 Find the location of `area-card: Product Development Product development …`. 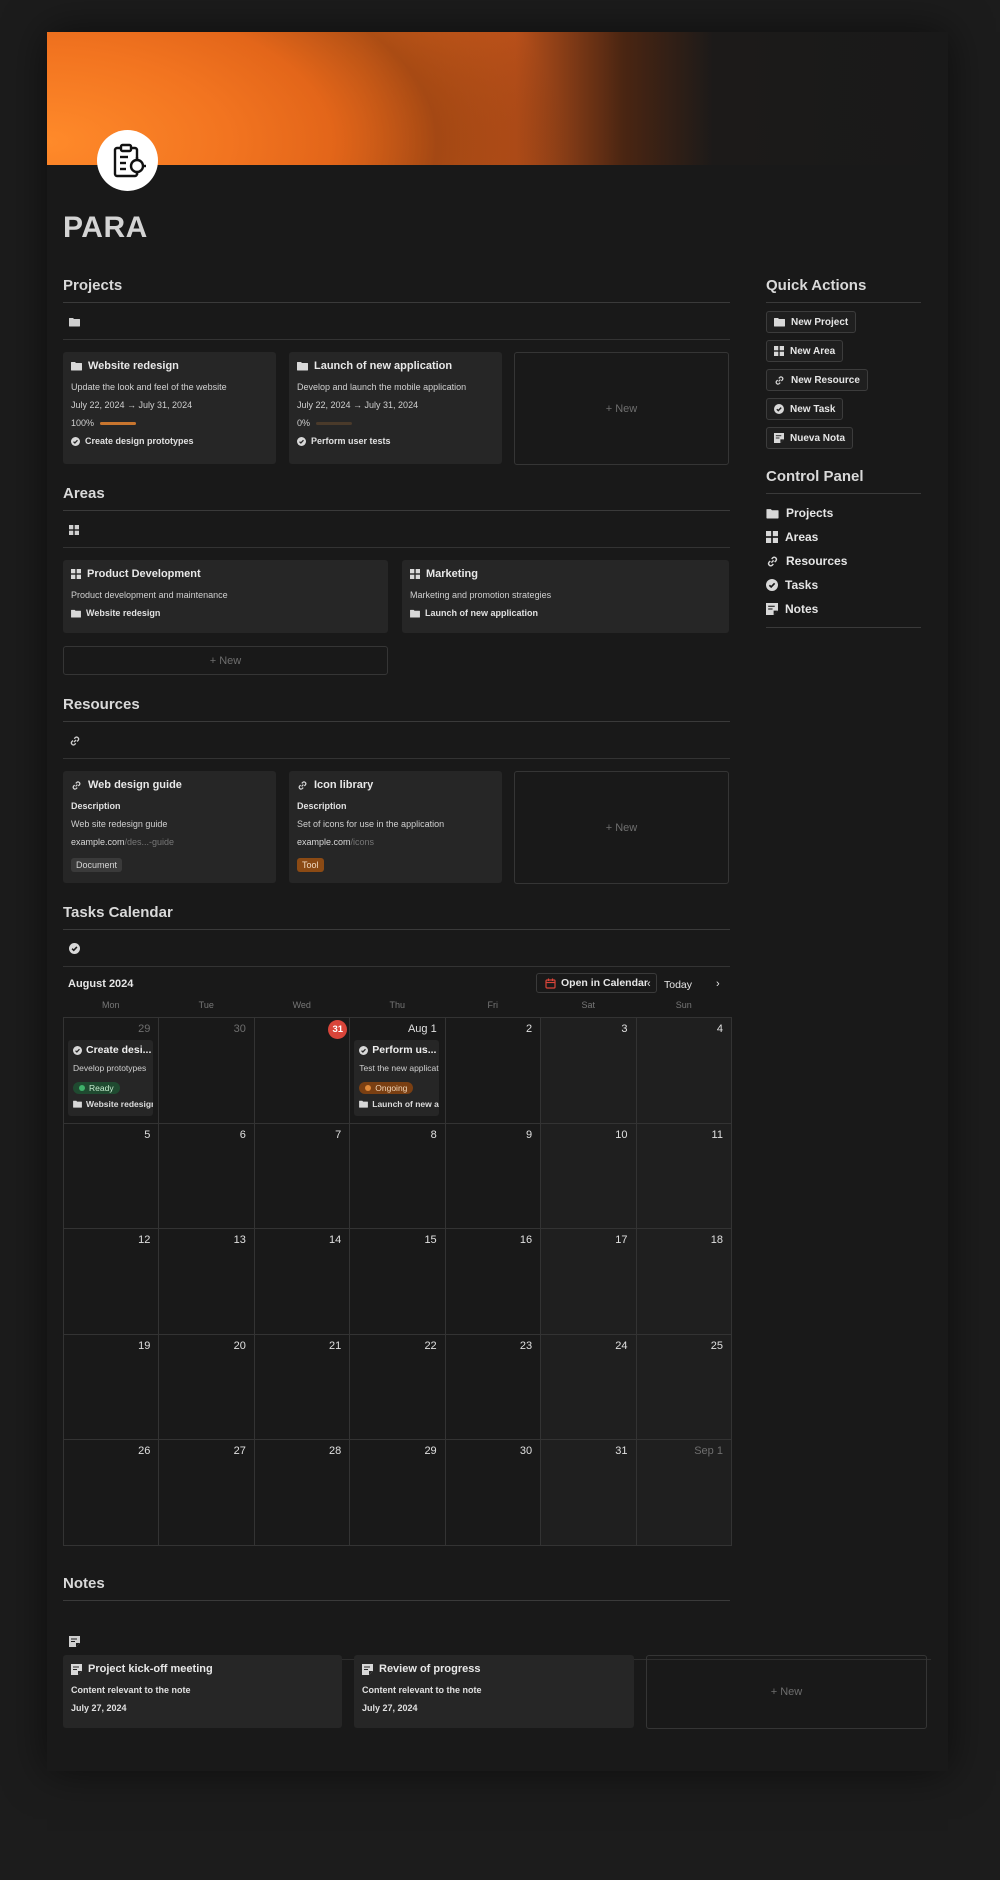

area-card: Product Development Product development … is located at coordinates (225, 596).